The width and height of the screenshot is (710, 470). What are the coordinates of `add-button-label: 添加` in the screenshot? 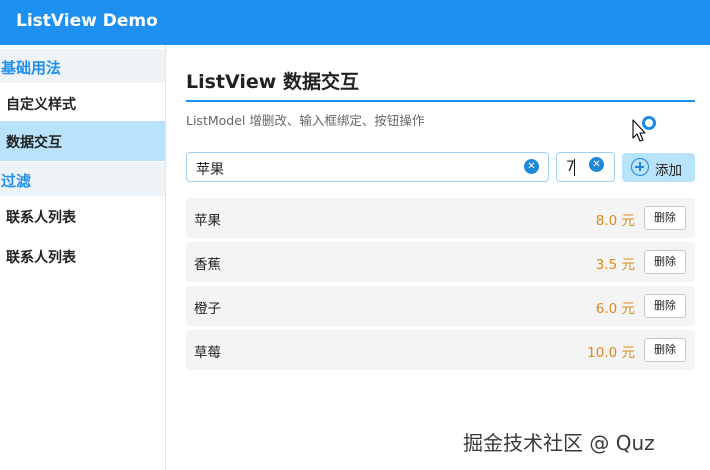 It's located at (668, 171).